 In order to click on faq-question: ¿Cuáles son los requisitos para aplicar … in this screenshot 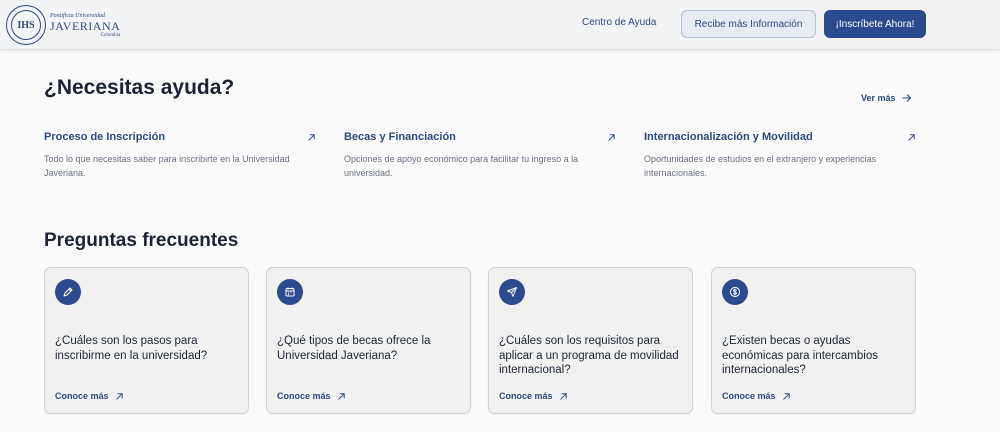, I will do `click(589, 355)`.